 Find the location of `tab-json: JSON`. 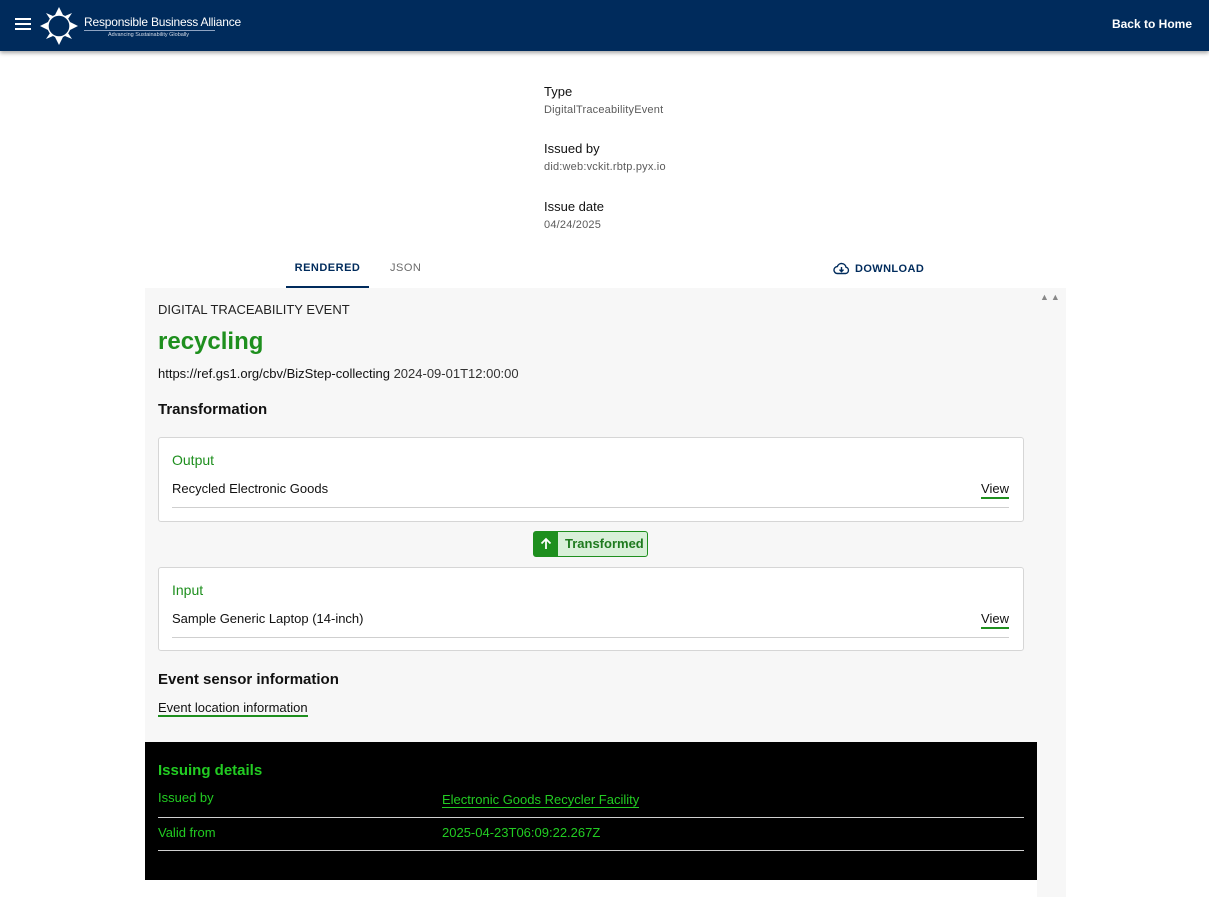

tab-json: JSON is located at coordinates (405, 268).